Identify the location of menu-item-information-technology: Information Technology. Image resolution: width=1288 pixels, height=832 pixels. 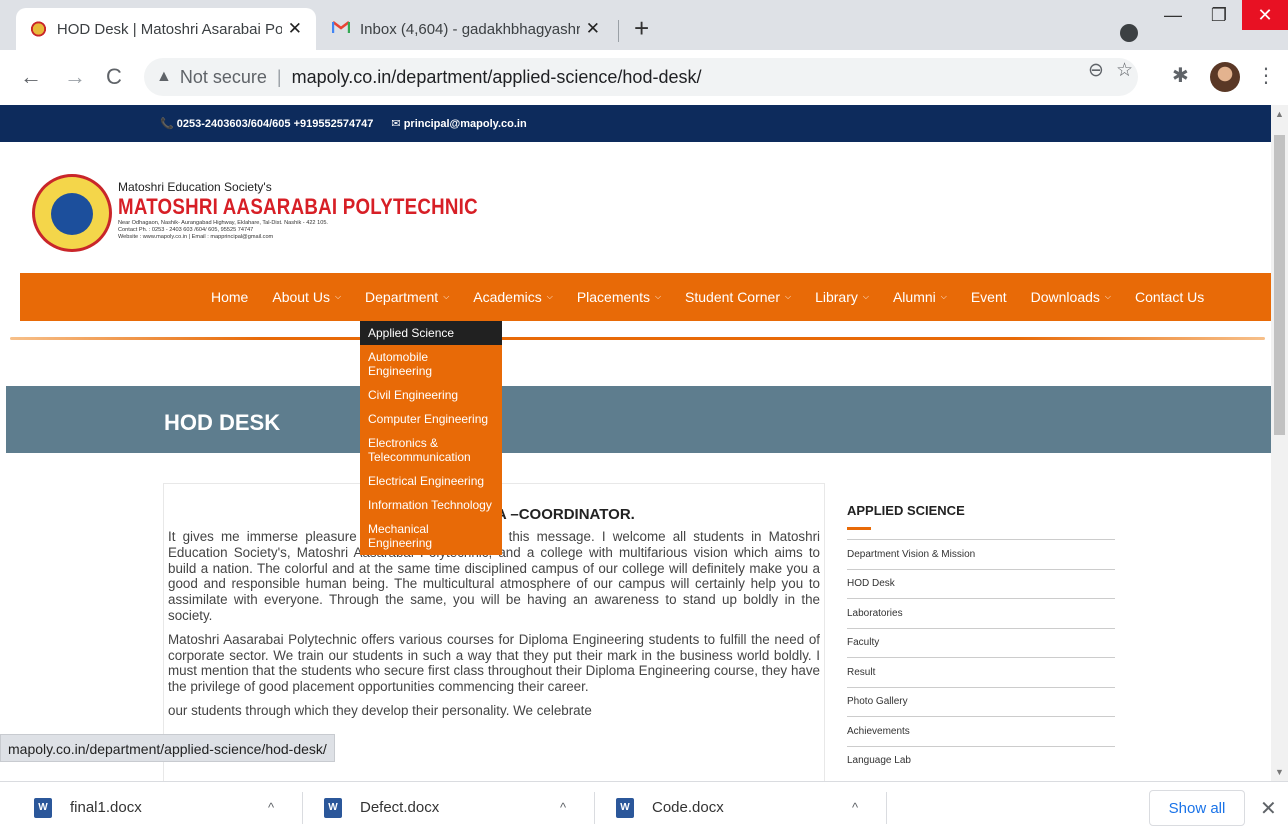
(431, 505).